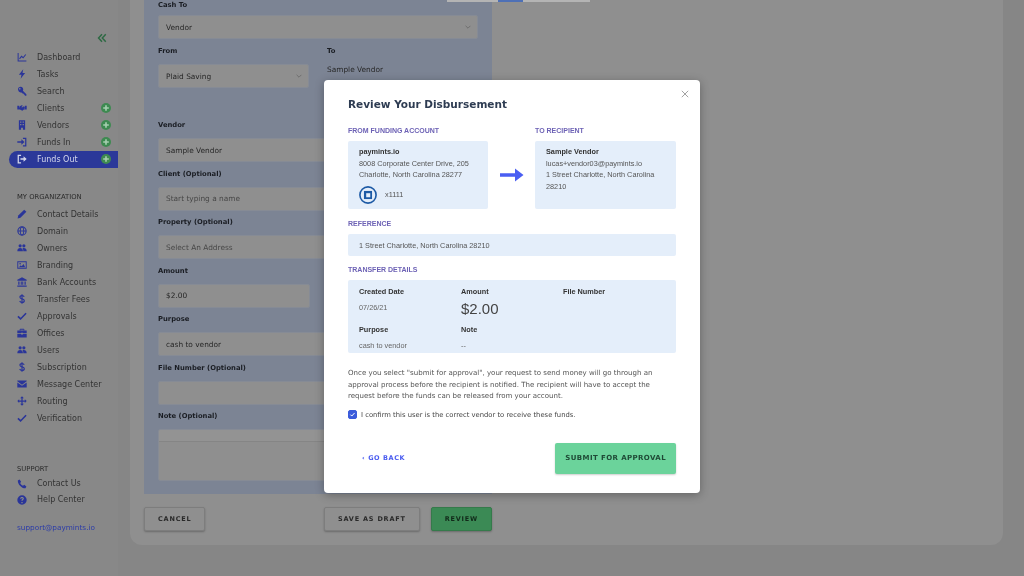 The height and width of the screenshot is (576, 1024). What do you see at coordinates (63, 248) in the screenshot?
I see `nav-item: Owners` at bounding box center [63, 248].